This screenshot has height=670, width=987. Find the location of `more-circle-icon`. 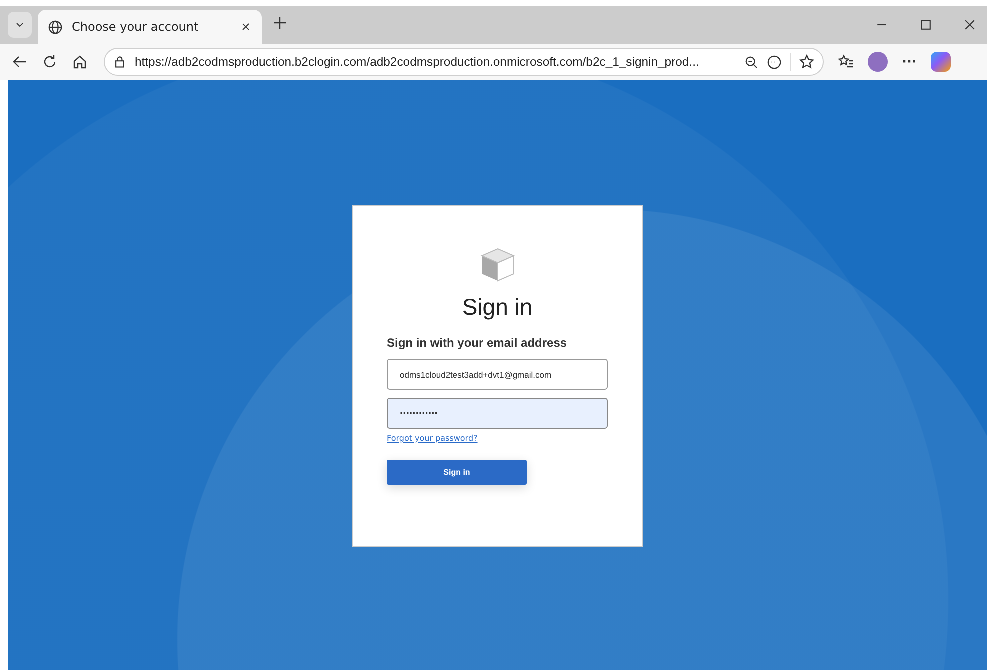

more-circle-icon is located at coordinates (774, 62).